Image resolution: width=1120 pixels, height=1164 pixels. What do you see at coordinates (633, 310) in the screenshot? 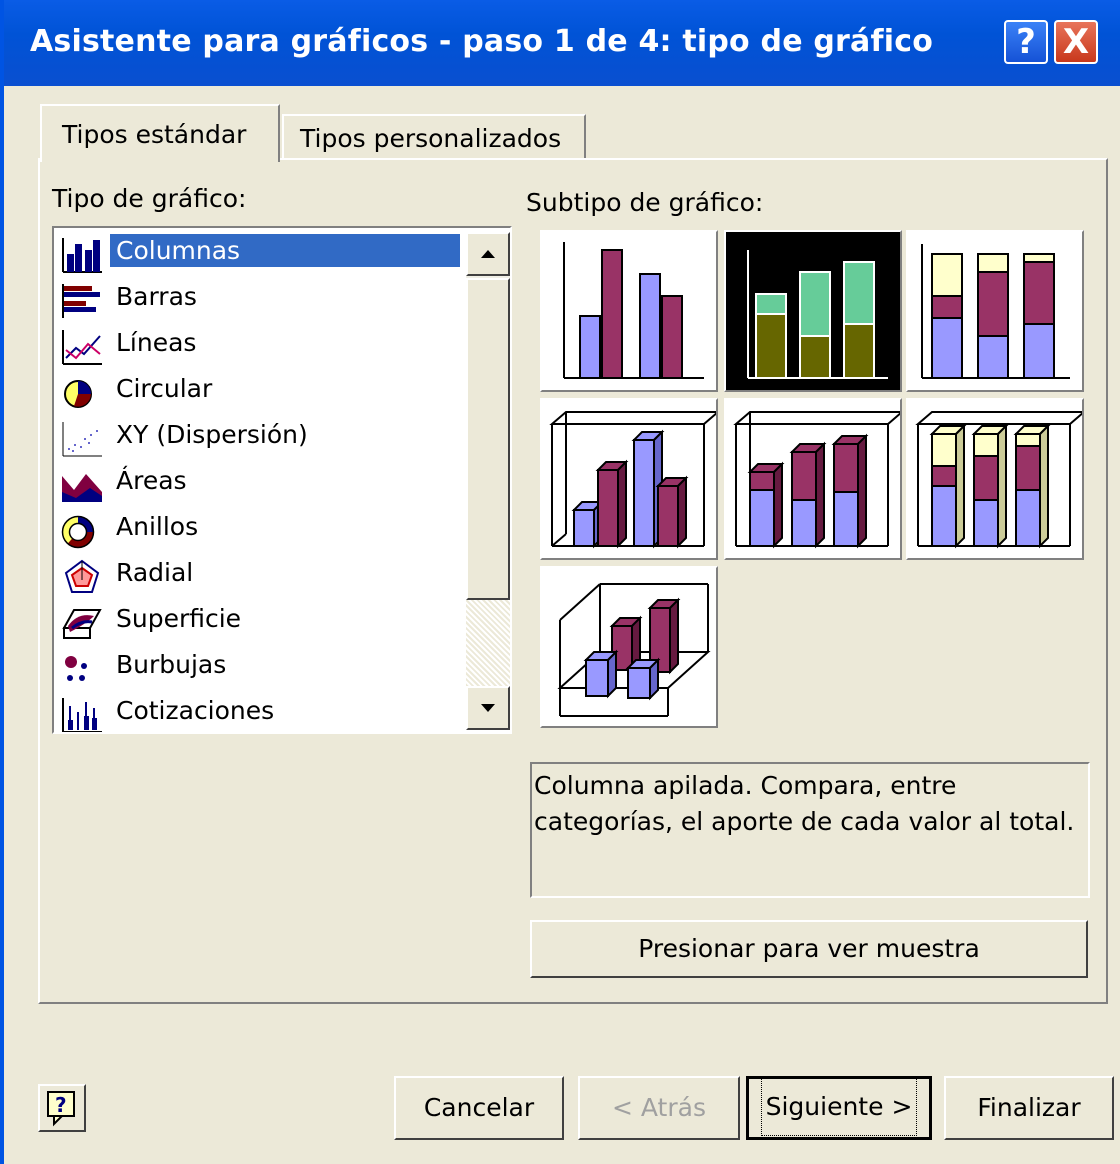
I see `clustered-column-thumbnail` at bounding box center [633, 310].